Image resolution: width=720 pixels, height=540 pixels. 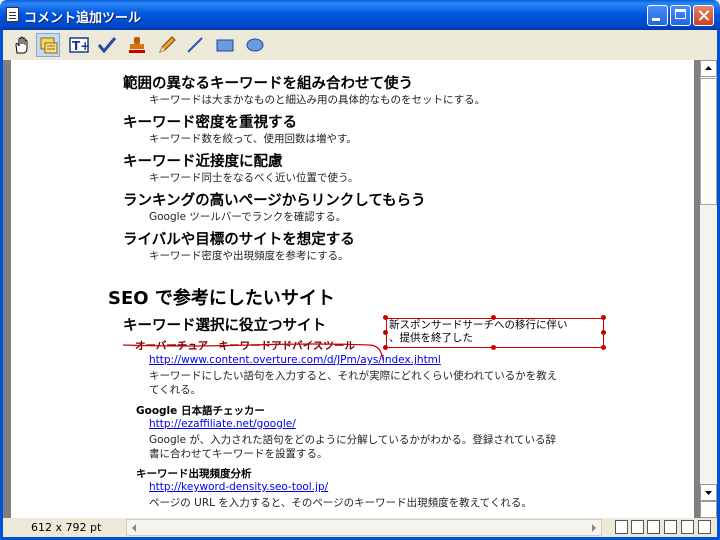 What do you see at coordinates (703, 15) in the screenshot?
I see `close-button` at bounding box center [703, 15].